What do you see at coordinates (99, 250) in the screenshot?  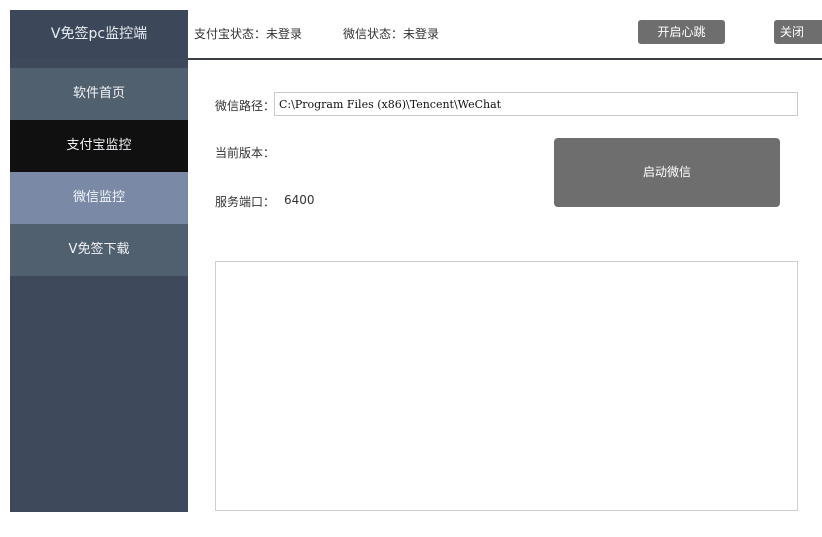 I see `sidebar-item-vsign-download: V免签下载` at bounding box center [99, 250].